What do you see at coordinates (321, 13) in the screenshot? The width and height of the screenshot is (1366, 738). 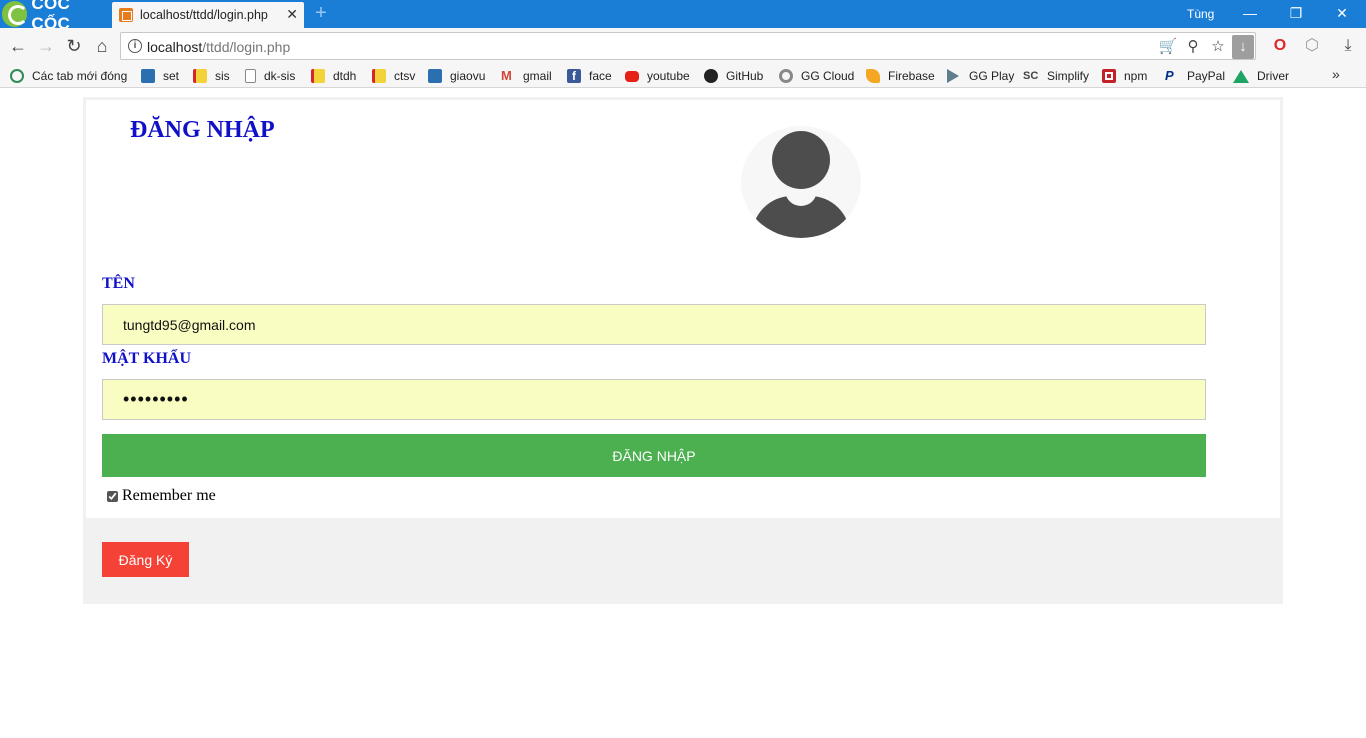 I see `new-tab-button: +` at bounding box center [321, 13].